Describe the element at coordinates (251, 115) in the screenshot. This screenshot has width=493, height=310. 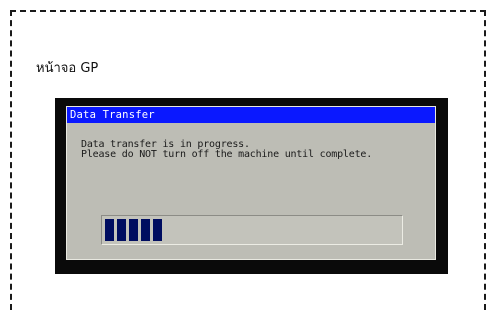
I see `dialog-title: Data Transfer` at that location.